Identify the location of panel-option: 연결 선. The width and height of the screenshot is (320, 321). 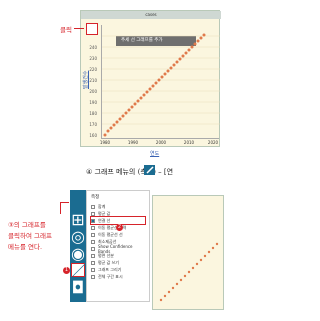
(118, 220).